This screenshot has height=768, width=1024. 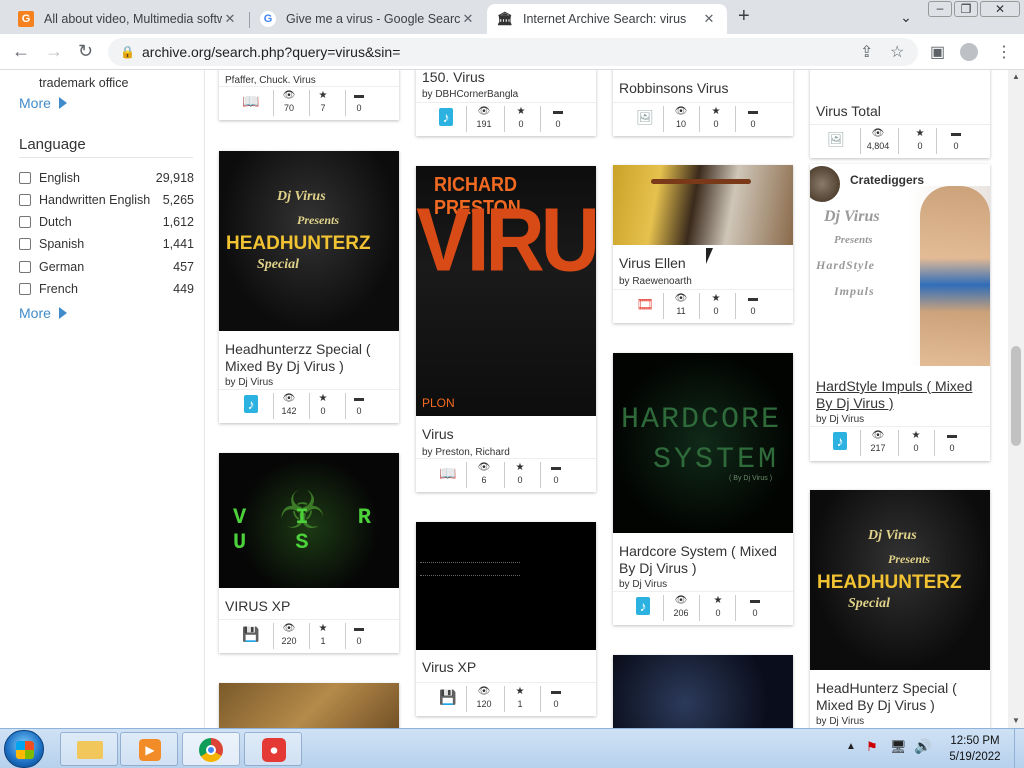 What do you see at coordinates (887, 180) in the screenshot?
I see `collection-name: Cratediggers` at bounding box center [887, 180].